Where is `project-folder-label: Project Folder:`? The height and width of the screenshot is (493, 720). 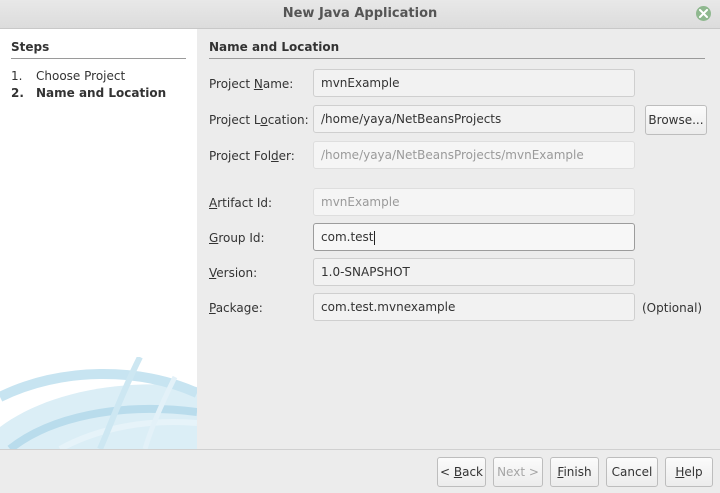 project-folder-label: Project Folder: is located at coordinates (252, 156).